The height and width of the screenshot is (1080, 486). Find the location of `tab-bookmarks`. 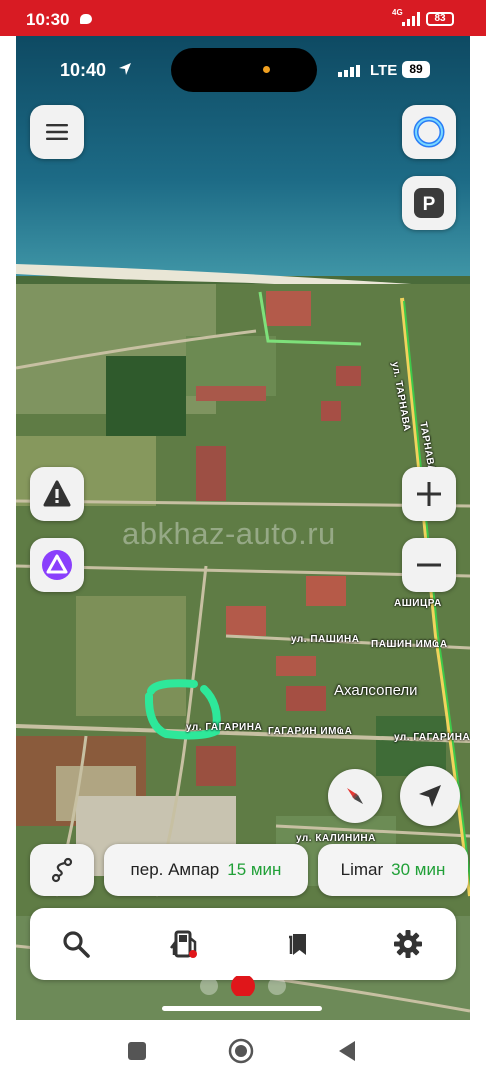

tab-bookmarks is located at coordinates (298, 944).